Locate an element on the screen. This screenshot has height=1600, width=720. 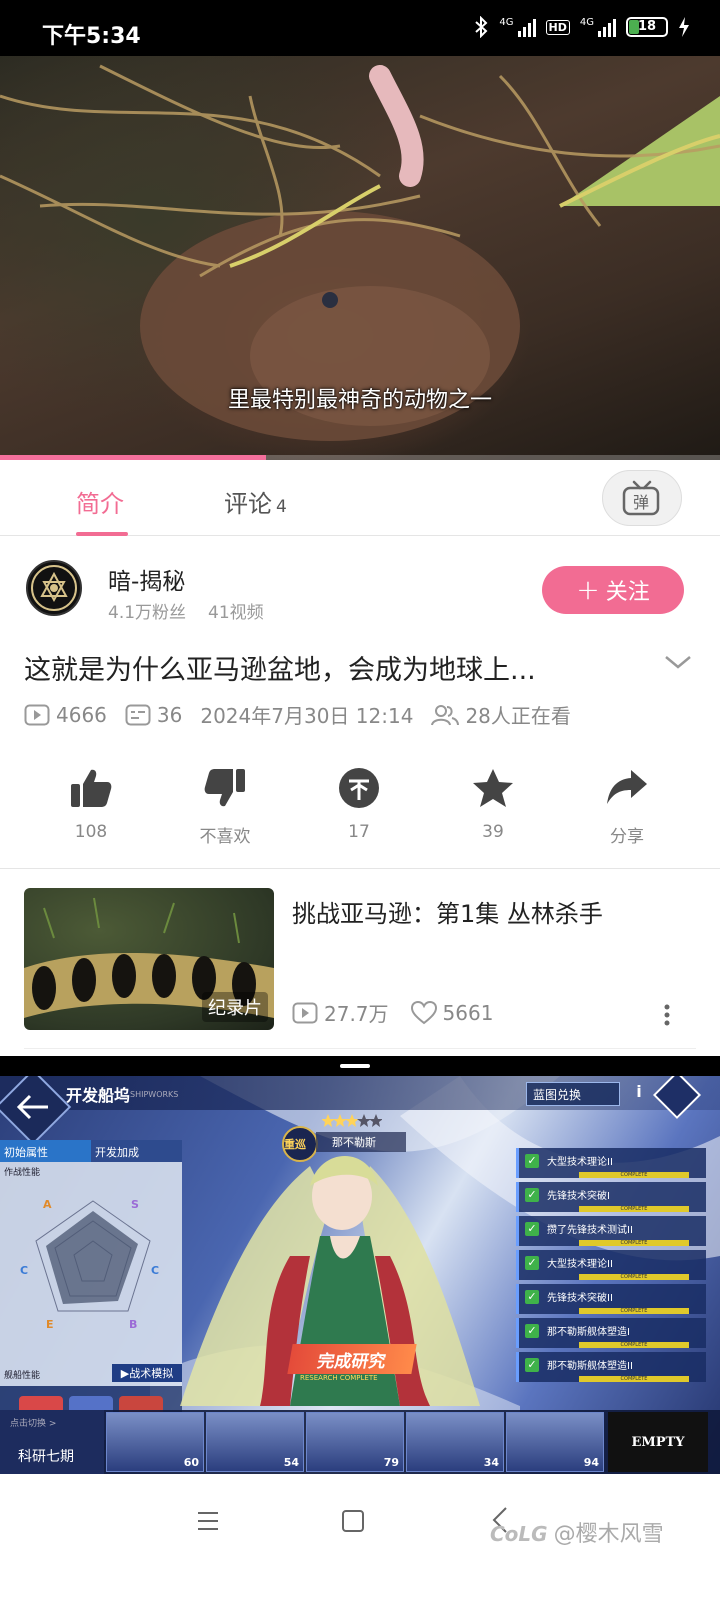
more-options-icon is located at coordinates (667, 1017).